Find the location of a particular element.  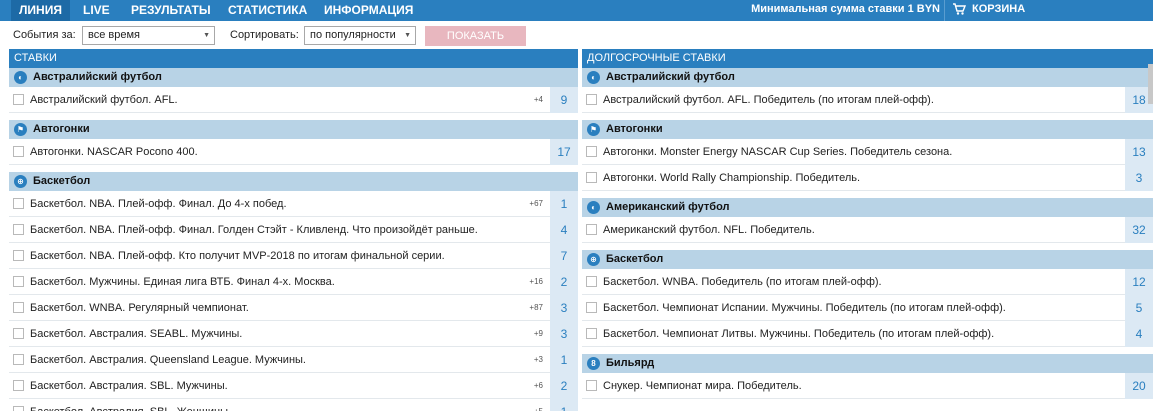

event-count: 7 is located at coordinates (564, 256).